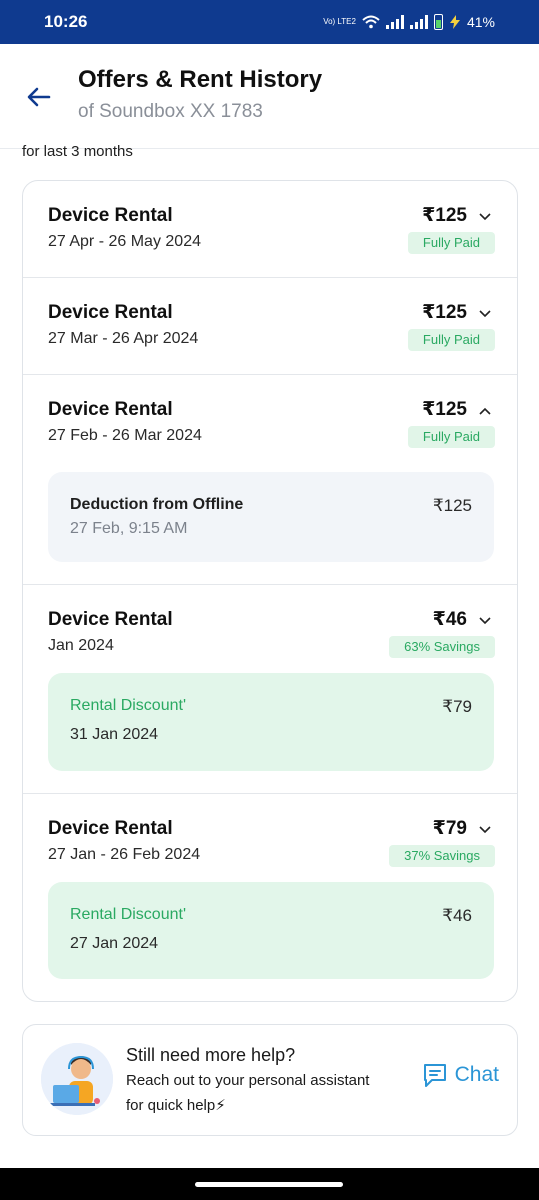 The height and width of the screenshot is (1200, 539). What do you see at coordinates (39, 97) in the screenshot?
I see `back-arrow-icon` at bounding box center [39, 97].